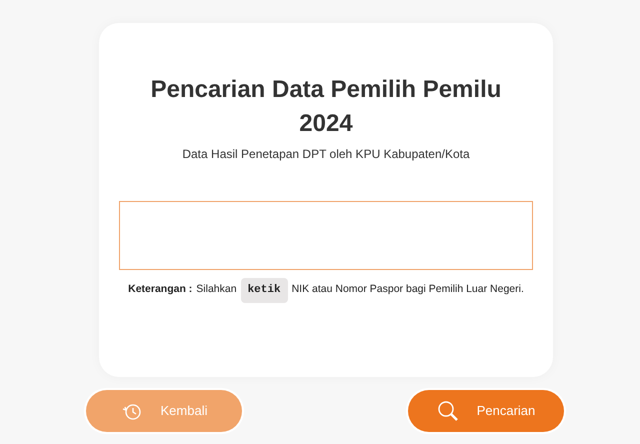 The height and width of the screenshot is (444, 640). I want to click on note-text: Silahkan, so click(216, 290).